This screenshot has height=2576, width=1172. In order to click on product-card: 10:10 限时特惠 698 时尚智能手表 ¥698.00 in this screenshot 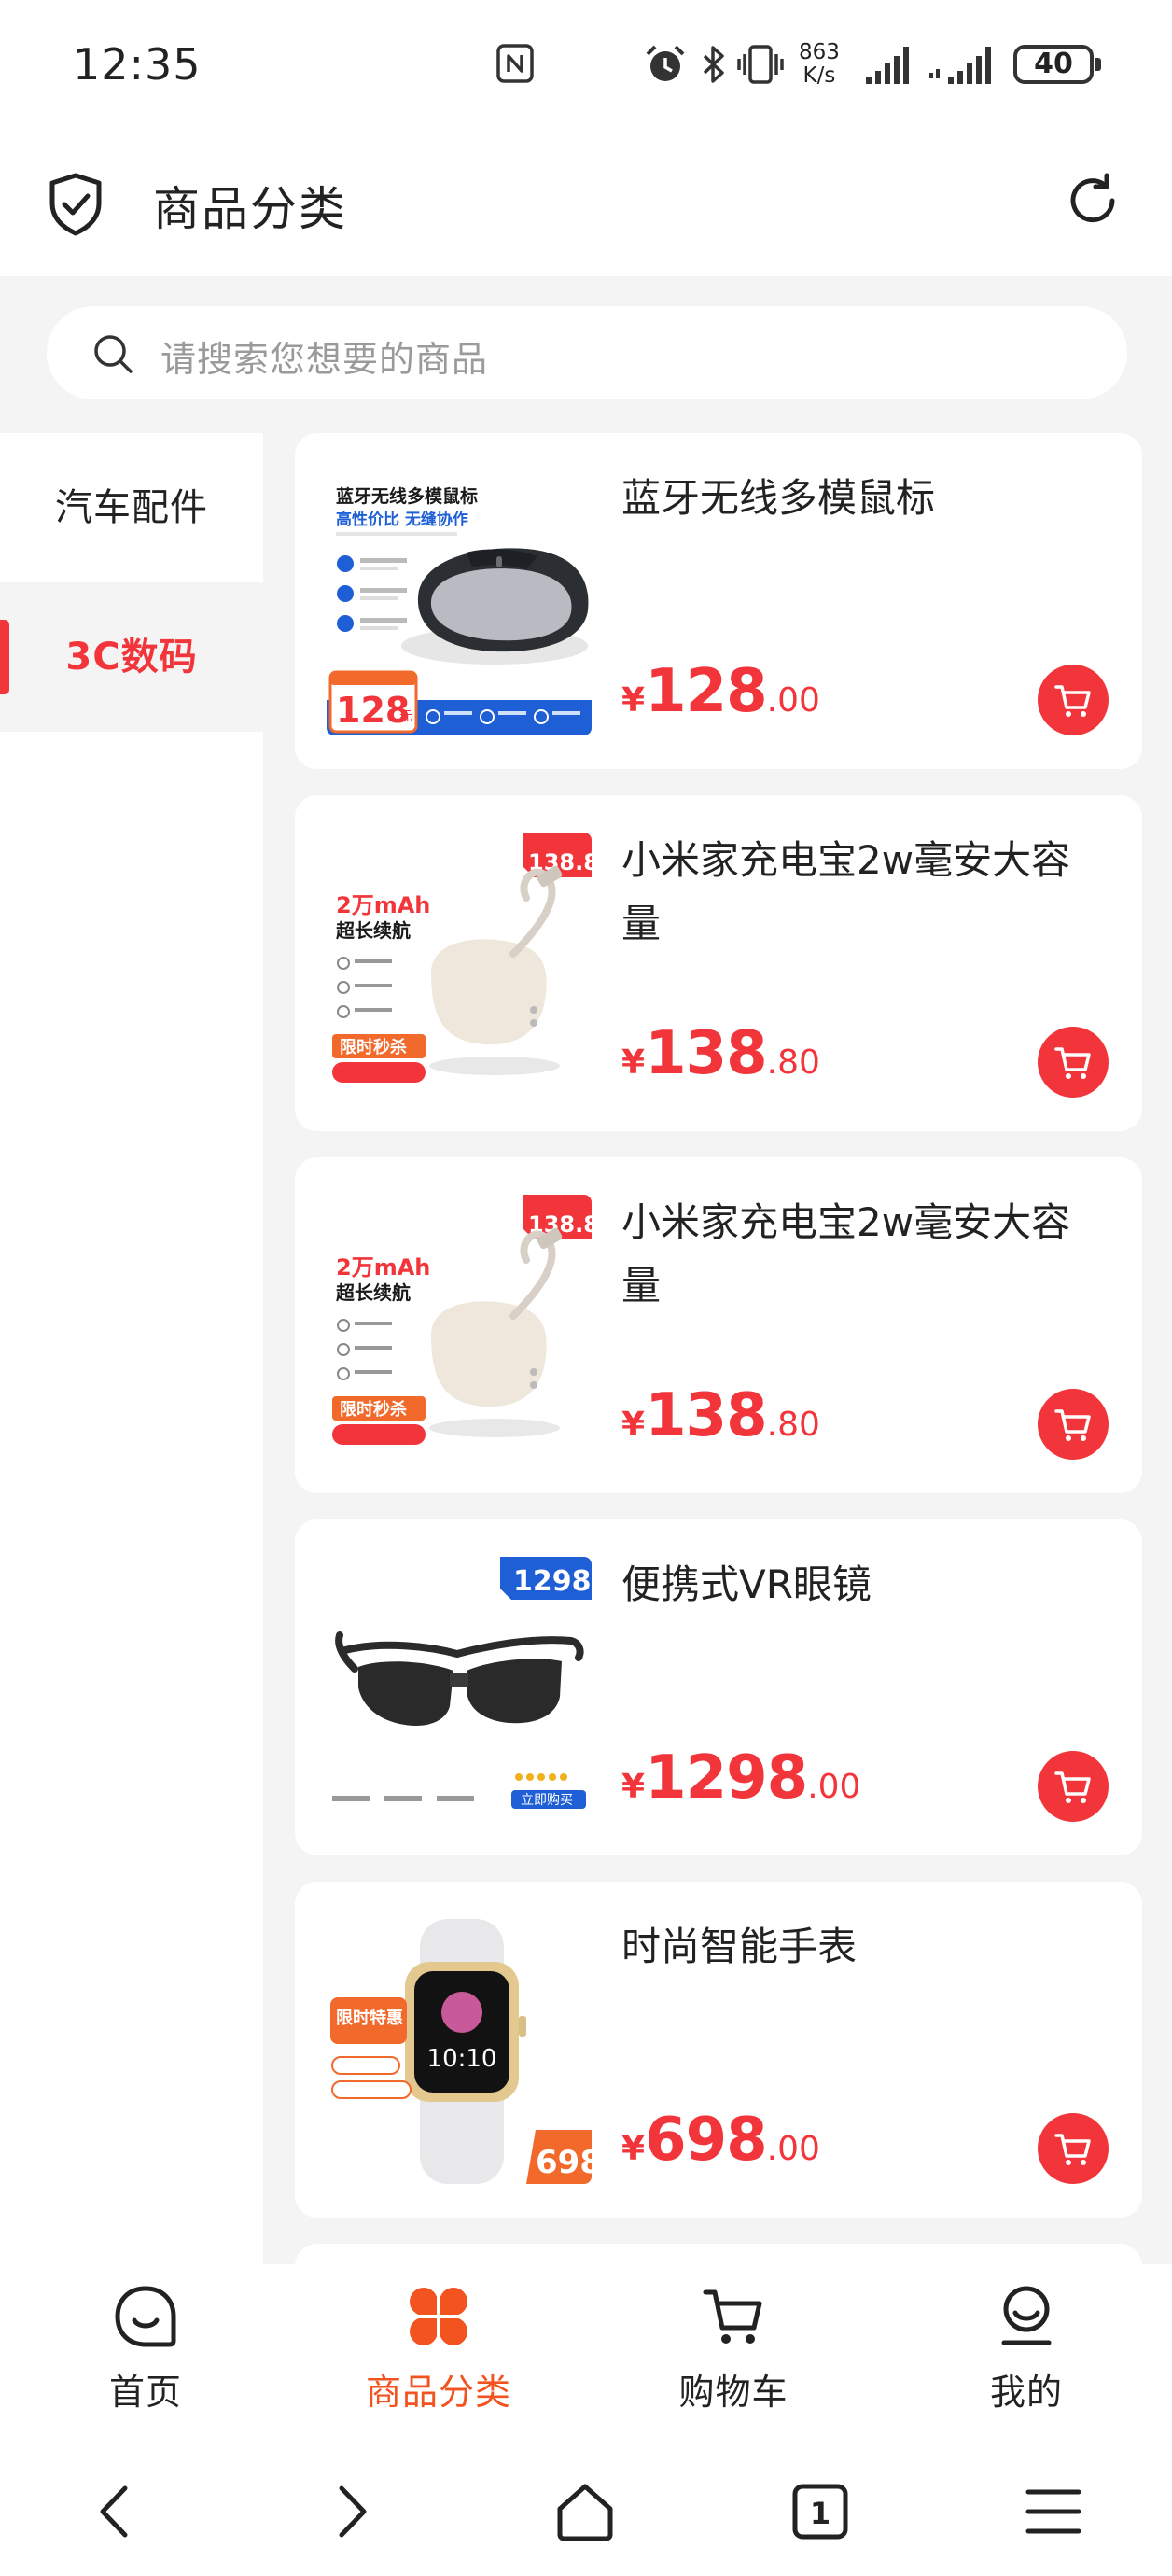, I will do `click(718, 2050)`.